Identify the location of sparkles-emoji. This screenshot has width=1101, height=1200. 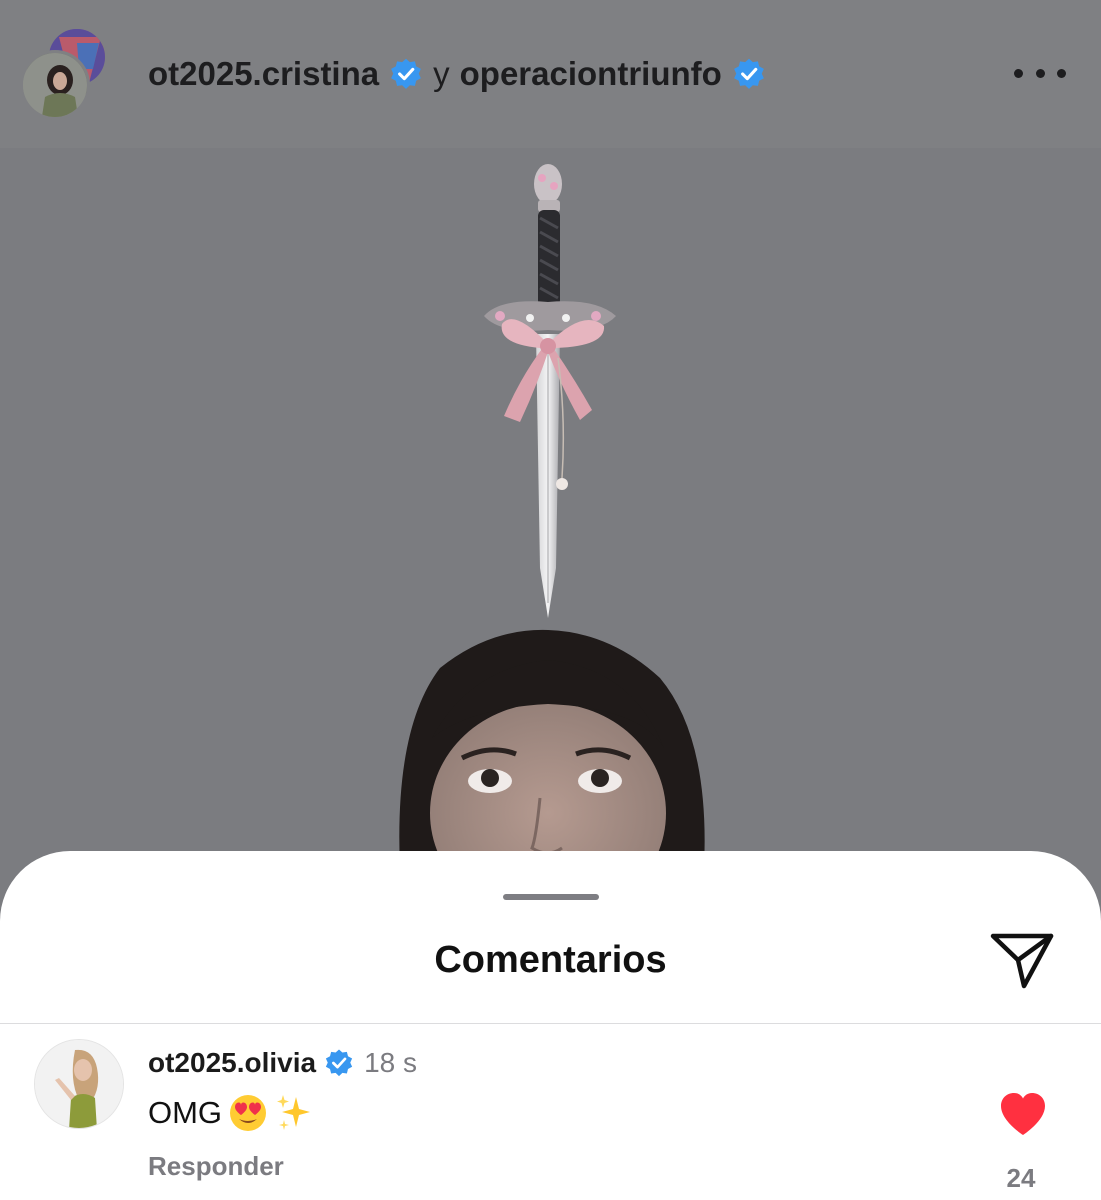
(294, 1112).